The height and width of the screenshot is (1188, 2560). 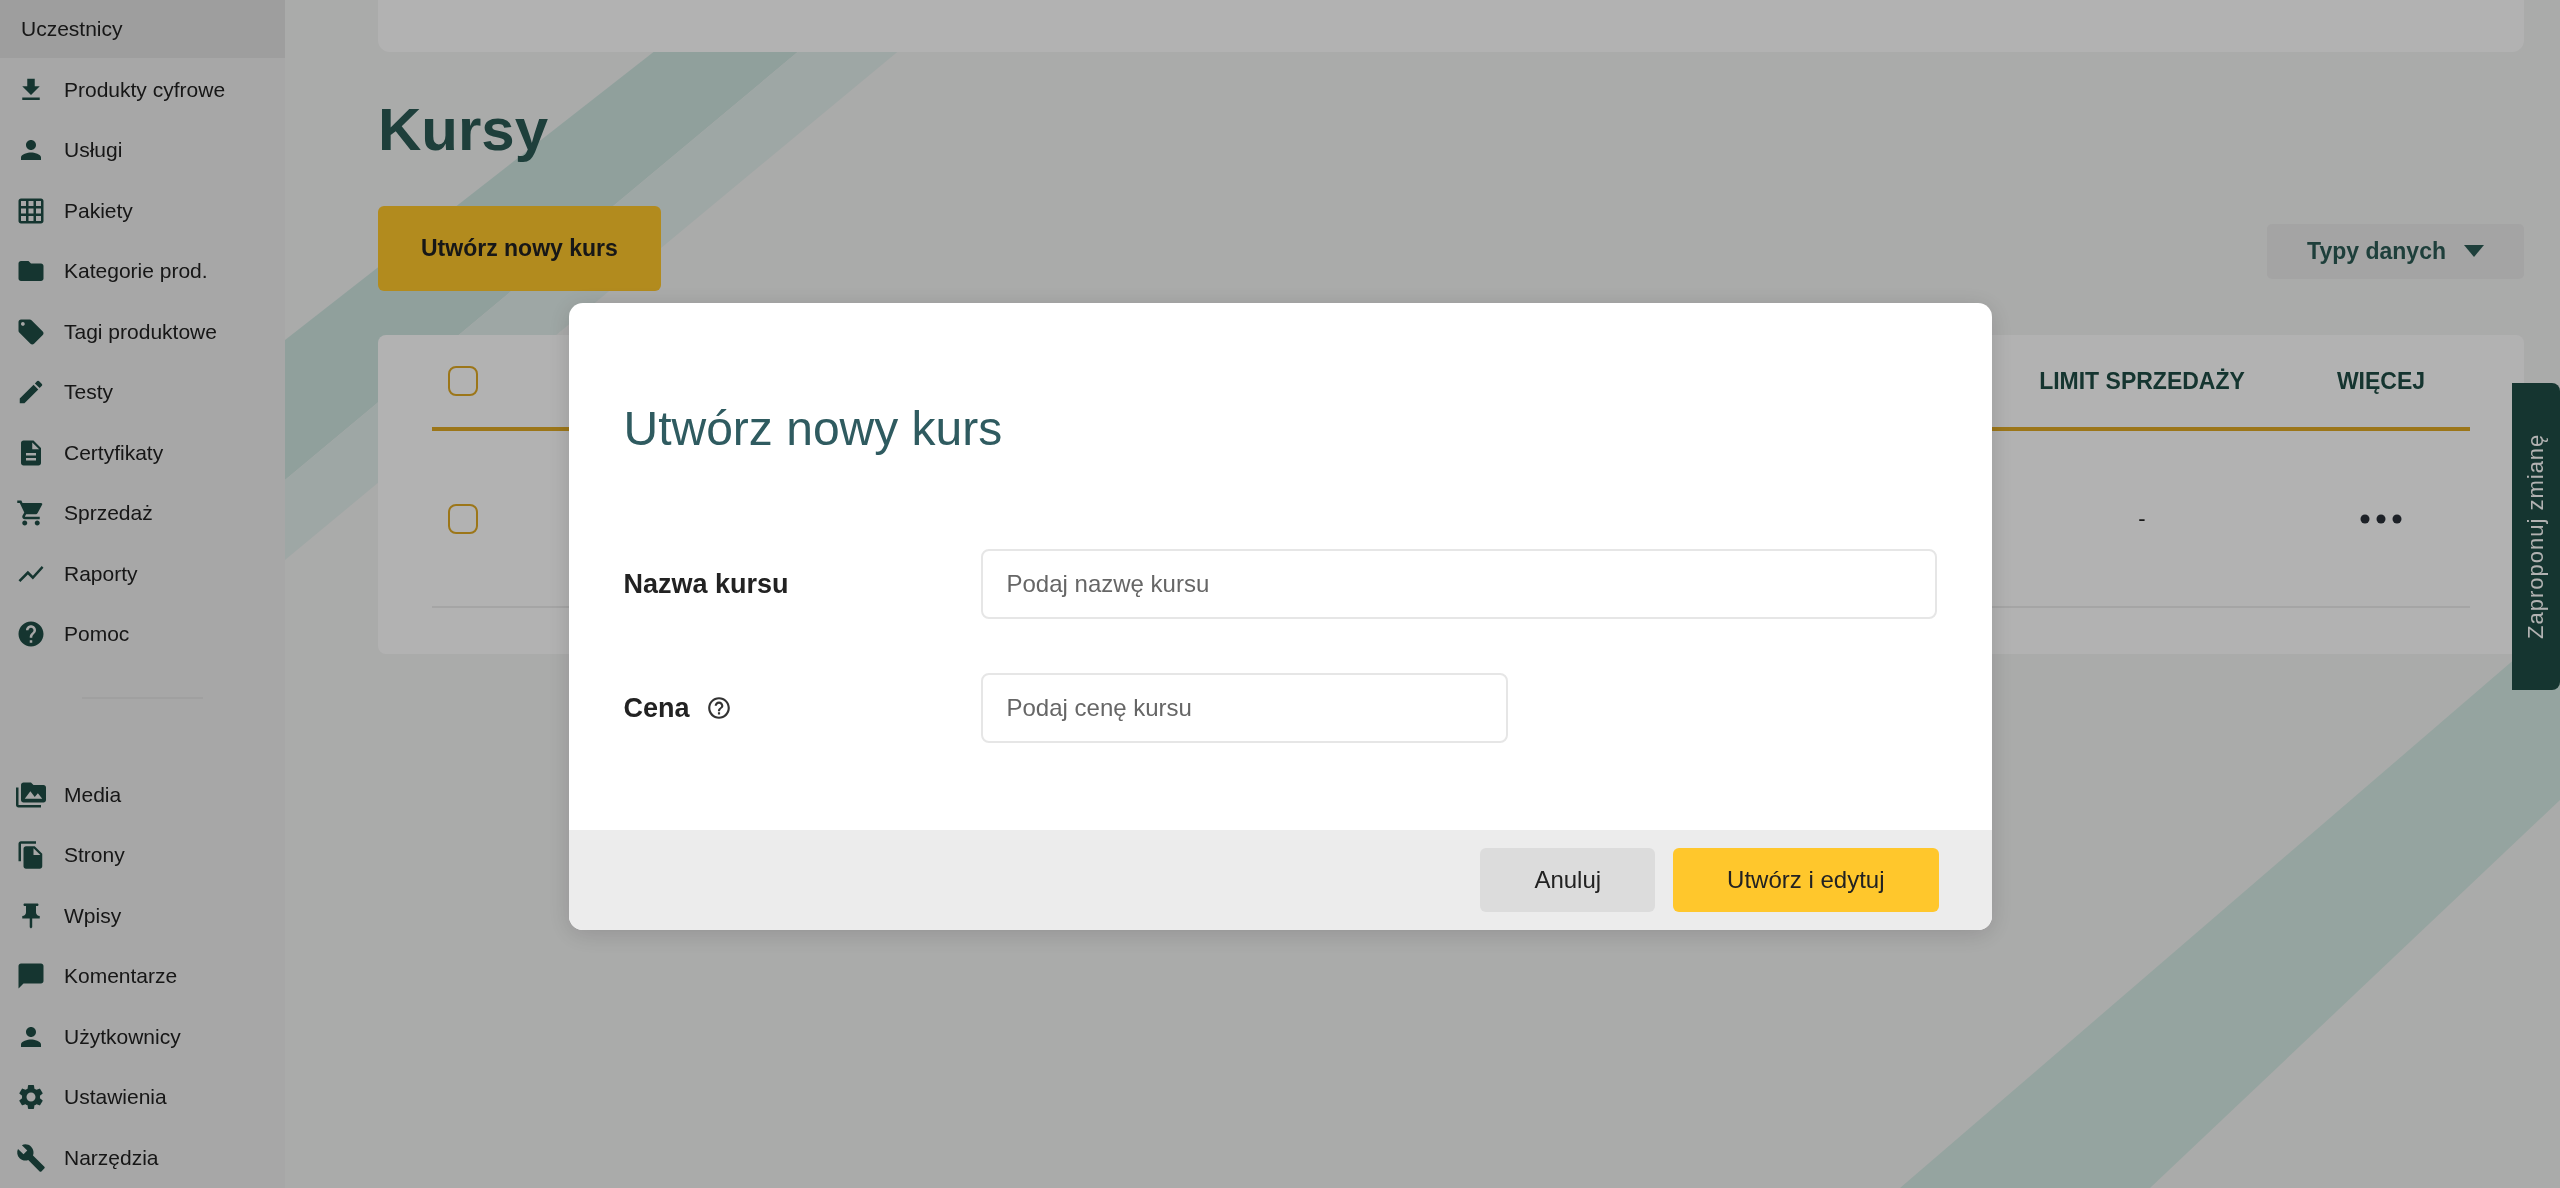 What do you see at coordinates (142, 574) in the screenshot?
I see `sidebar-item: Raporty` at bounding box center [142, 574].